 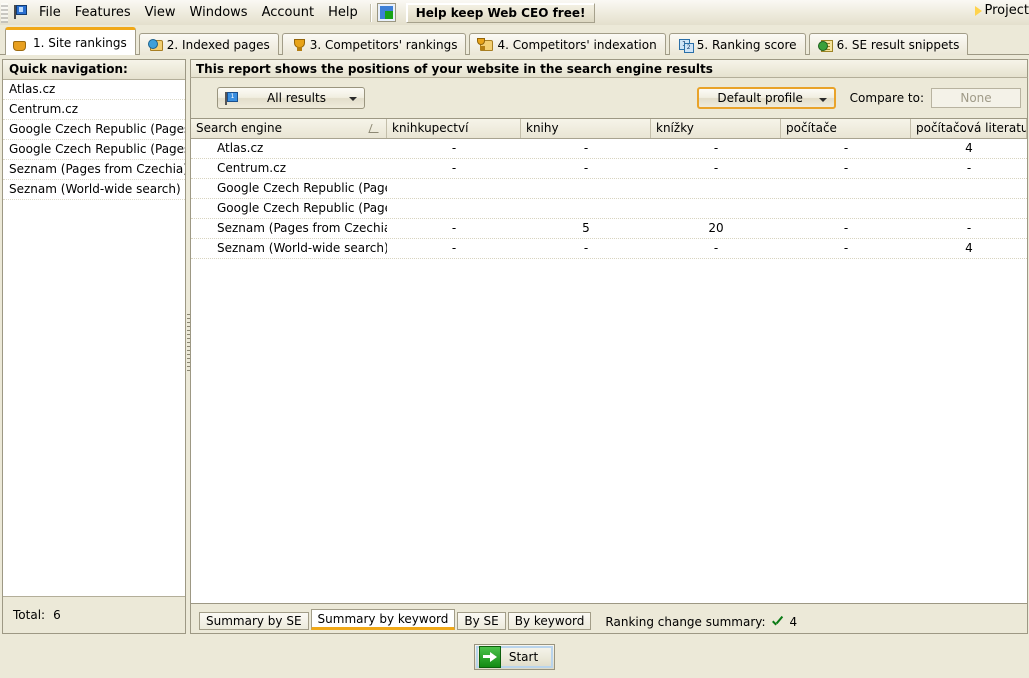 What do you see at coordinates (80, 42) in the screenshot?
I see `tab-label: 1. Site rankings` at bounding box center [80, 42].